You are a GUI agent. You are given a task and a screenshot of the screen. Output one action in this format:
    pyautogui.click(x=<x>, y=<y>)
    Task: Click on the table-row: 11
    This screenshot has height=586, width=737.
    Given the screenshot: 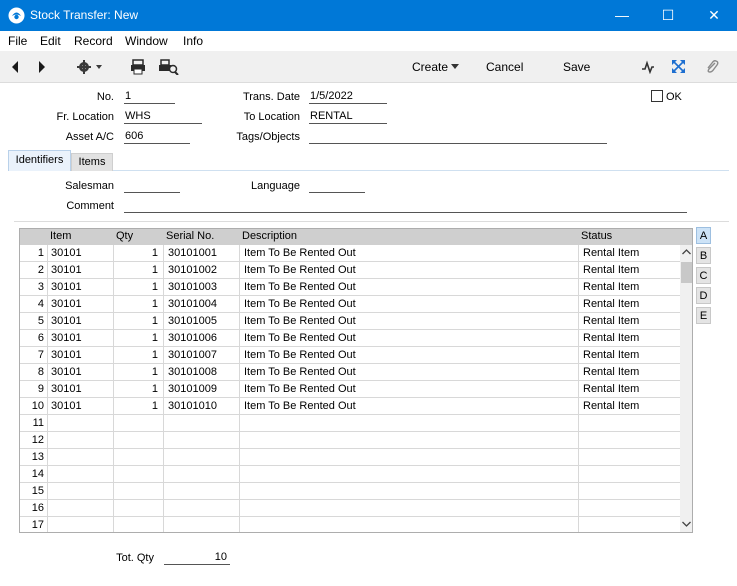 What is the action you would take?
    pyautogui.click(x=350, y=423)
    